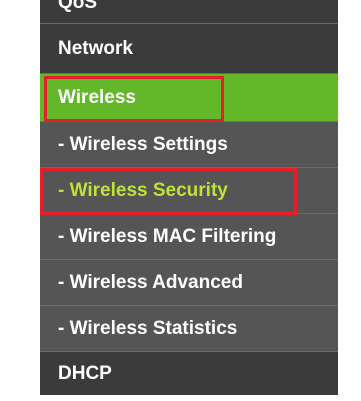 The height and width of the screenshot is (401, 361). Describe the element at coordinates (95, 48) in the screenshot. I see `sidebar-item-label: Network` at that location.